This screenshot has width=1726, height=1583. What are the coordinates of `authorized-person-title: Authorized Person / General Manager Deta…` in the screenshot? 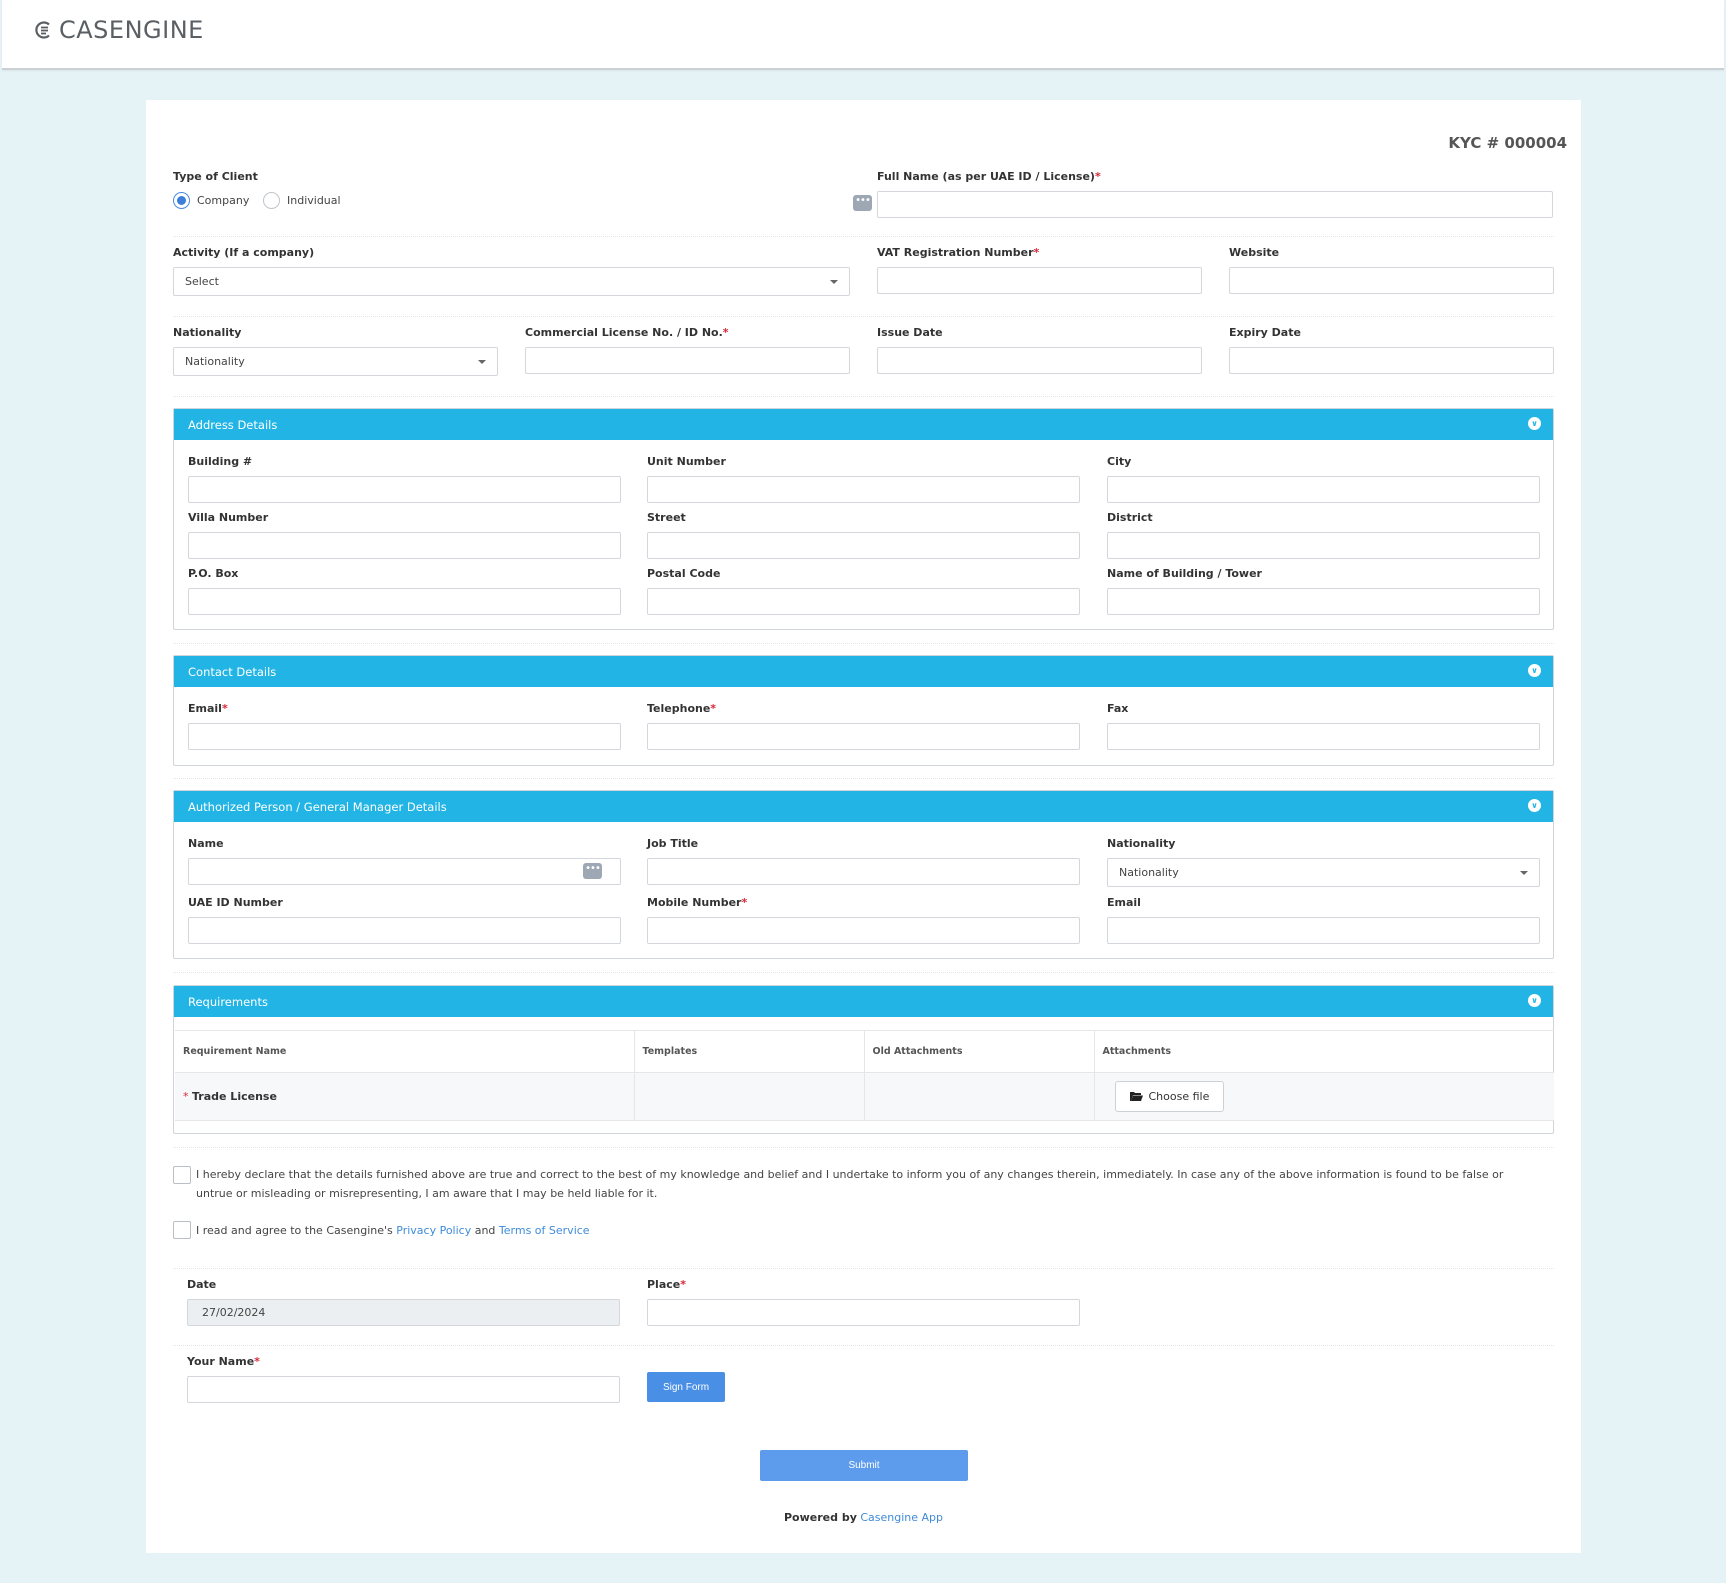 It's located at (317, 807).